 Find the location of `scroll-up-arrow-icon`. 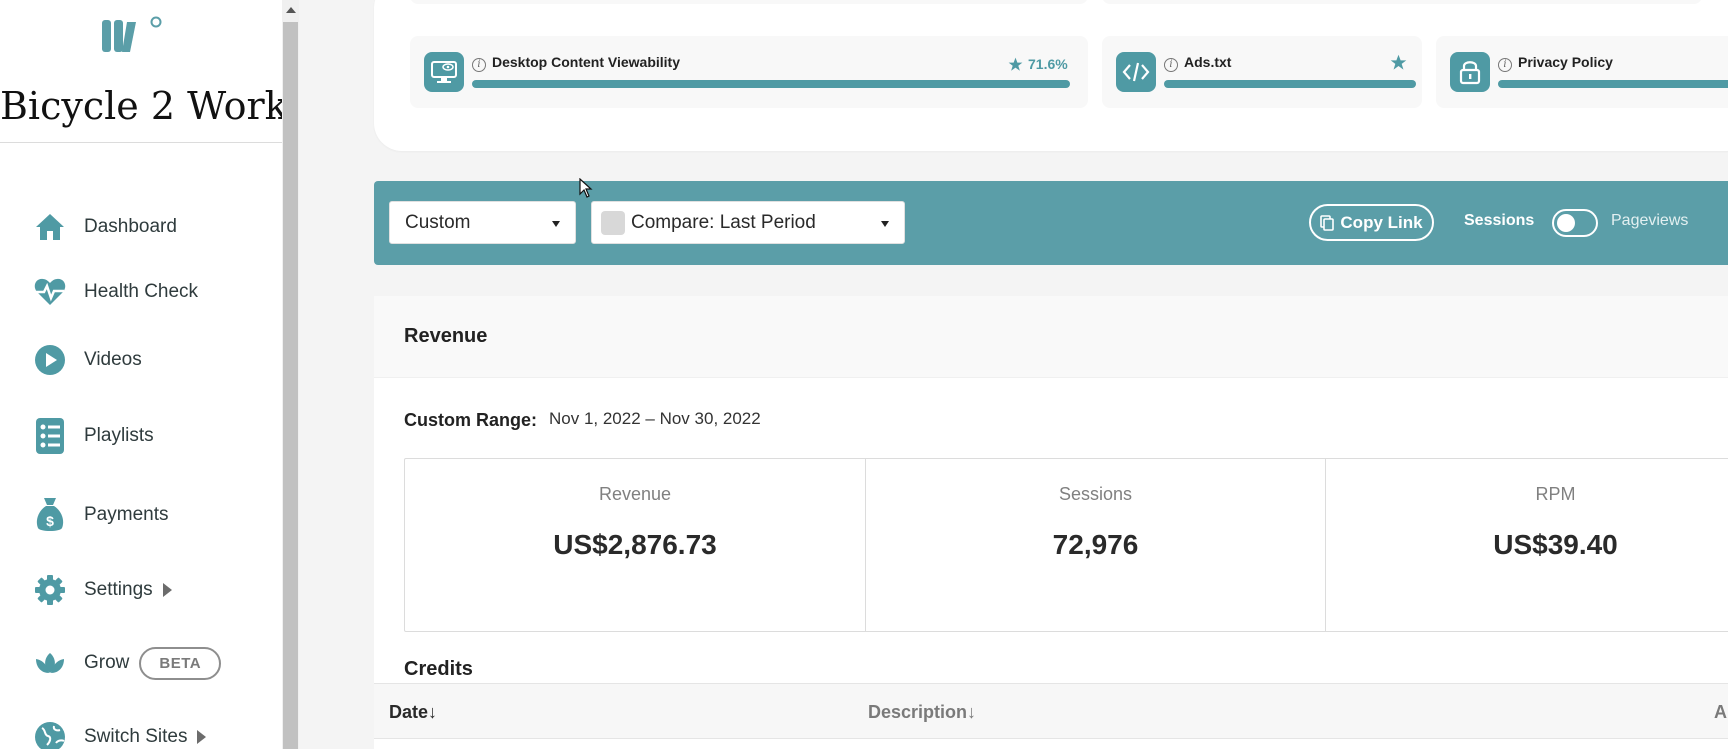

scroll-up-arrow-icon is located at coordinates (291, 10).